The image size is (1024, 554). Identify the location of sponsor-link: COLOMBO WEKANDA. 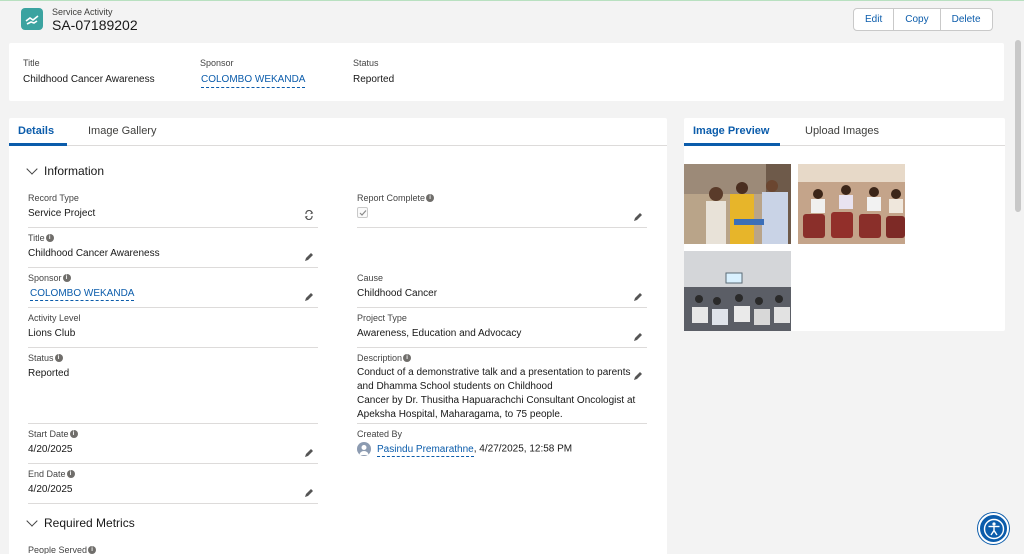
(253, 81).